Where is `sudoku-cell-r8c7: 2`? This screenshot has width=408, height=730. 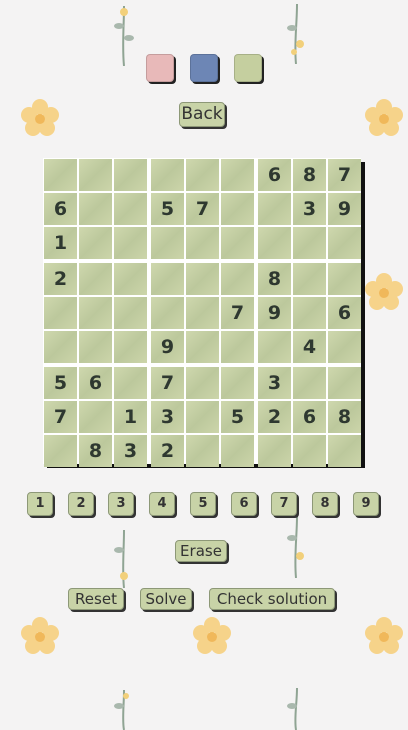 sudoku-cell-r8c7: 2 is located at coordinates (274, 417).